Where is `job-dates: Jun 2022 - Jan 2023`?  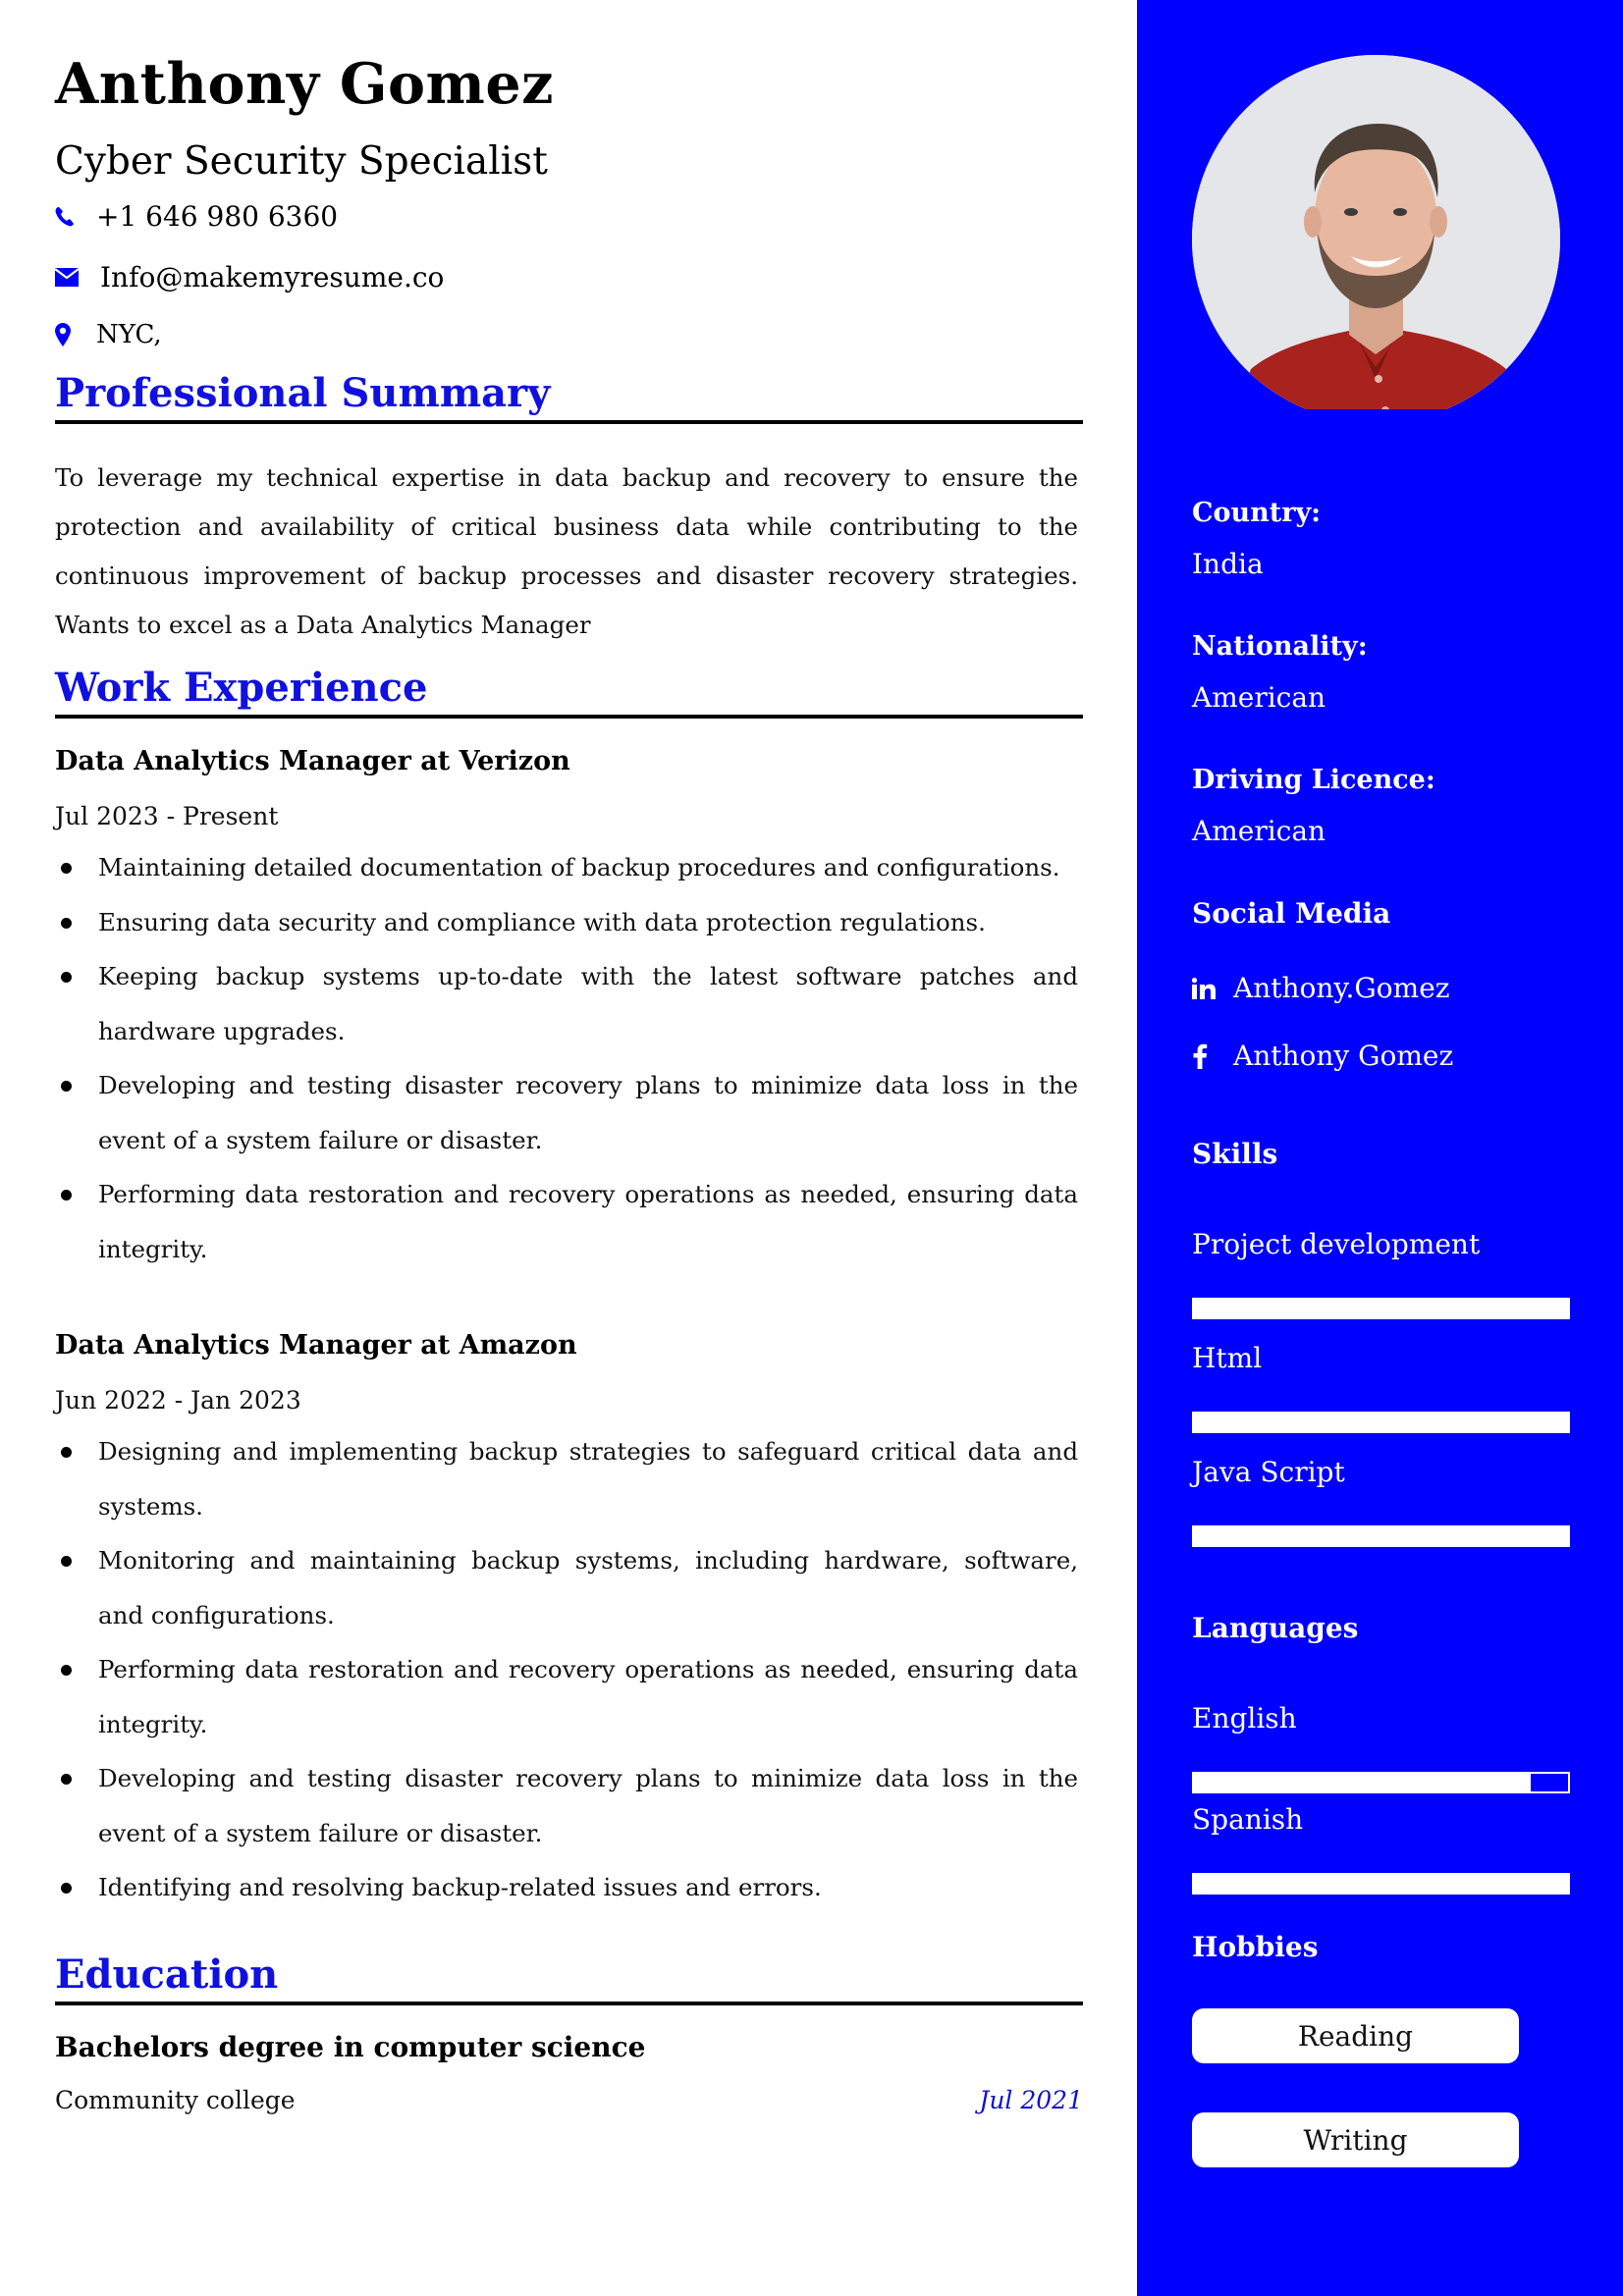 job-dates: Jun 2022 - Jan 2023 is located at coordinates (178, 1400).